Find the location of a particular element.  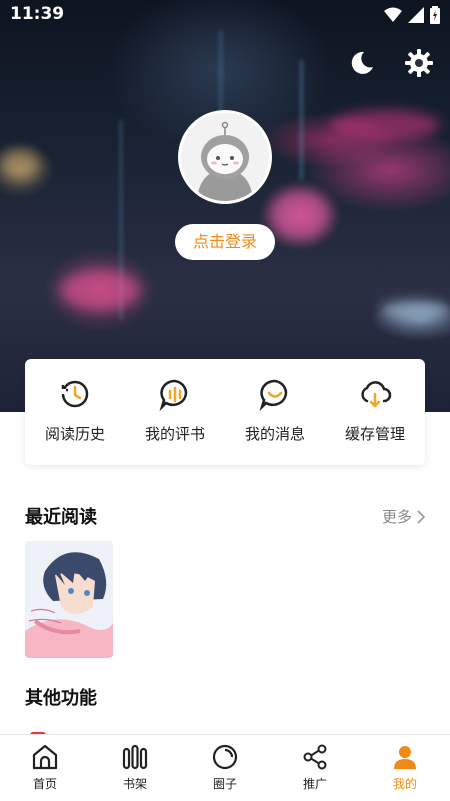

tab-mine: 我的 is located at coordinates (405, 768).